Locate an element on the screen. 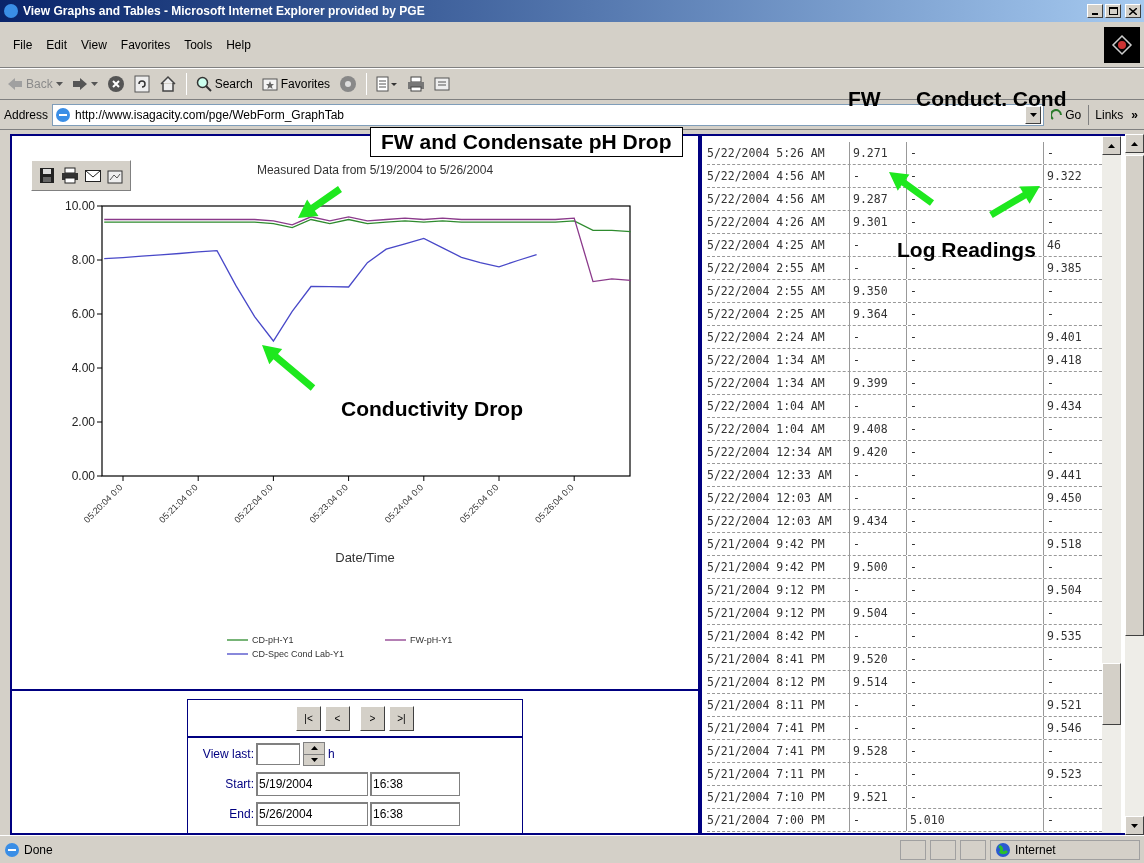 The image size is (1144, 863). minimize-button is located at coordinates (1095, 11).